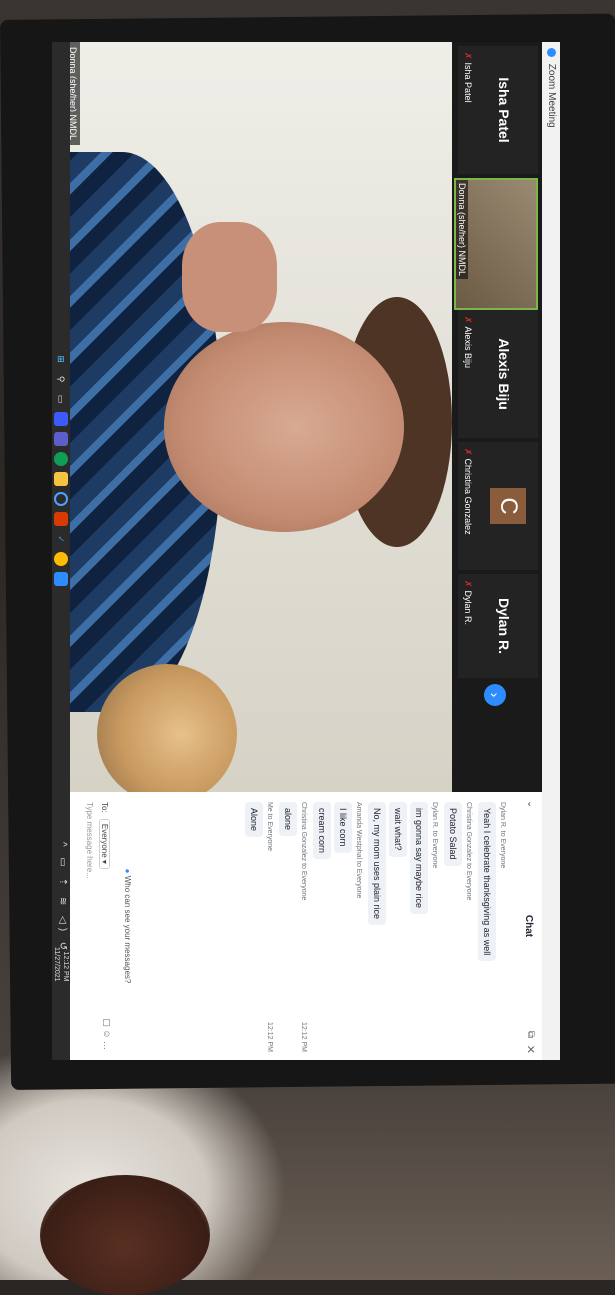 The height and width of the screenshot is (1295, 615). What do you see at coordinates (552, 52) in the screenshot?
I see `zoom-logo-icon` at bounding box center [552, 52].